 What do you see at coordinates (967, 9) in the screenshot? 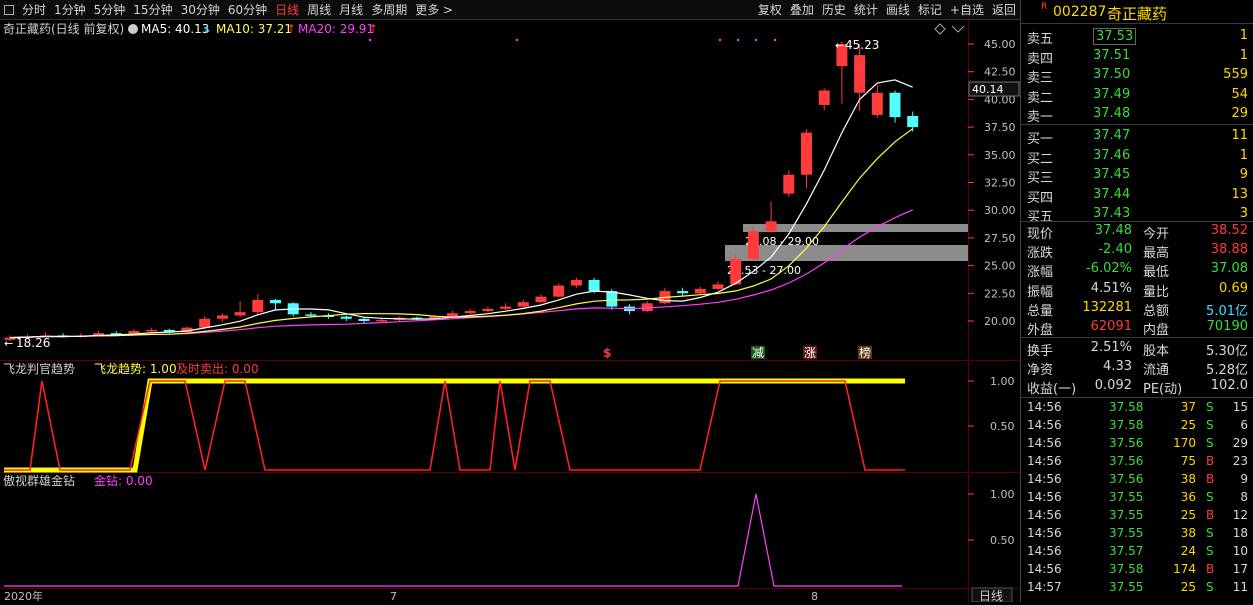
I see `add-watchlist-button: +自选` at bounding box center [967, 9].